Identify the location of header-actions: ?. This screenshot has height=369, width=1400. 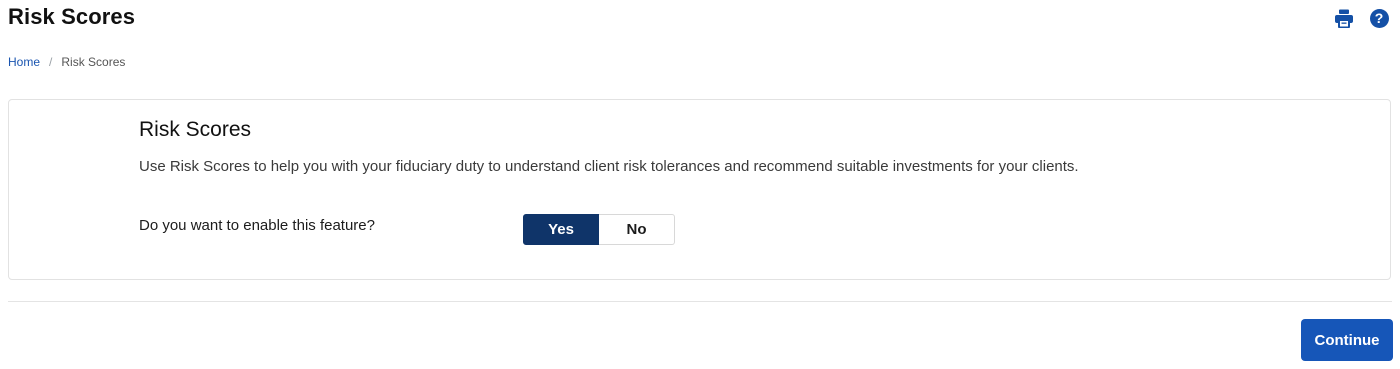
(1361, 18).